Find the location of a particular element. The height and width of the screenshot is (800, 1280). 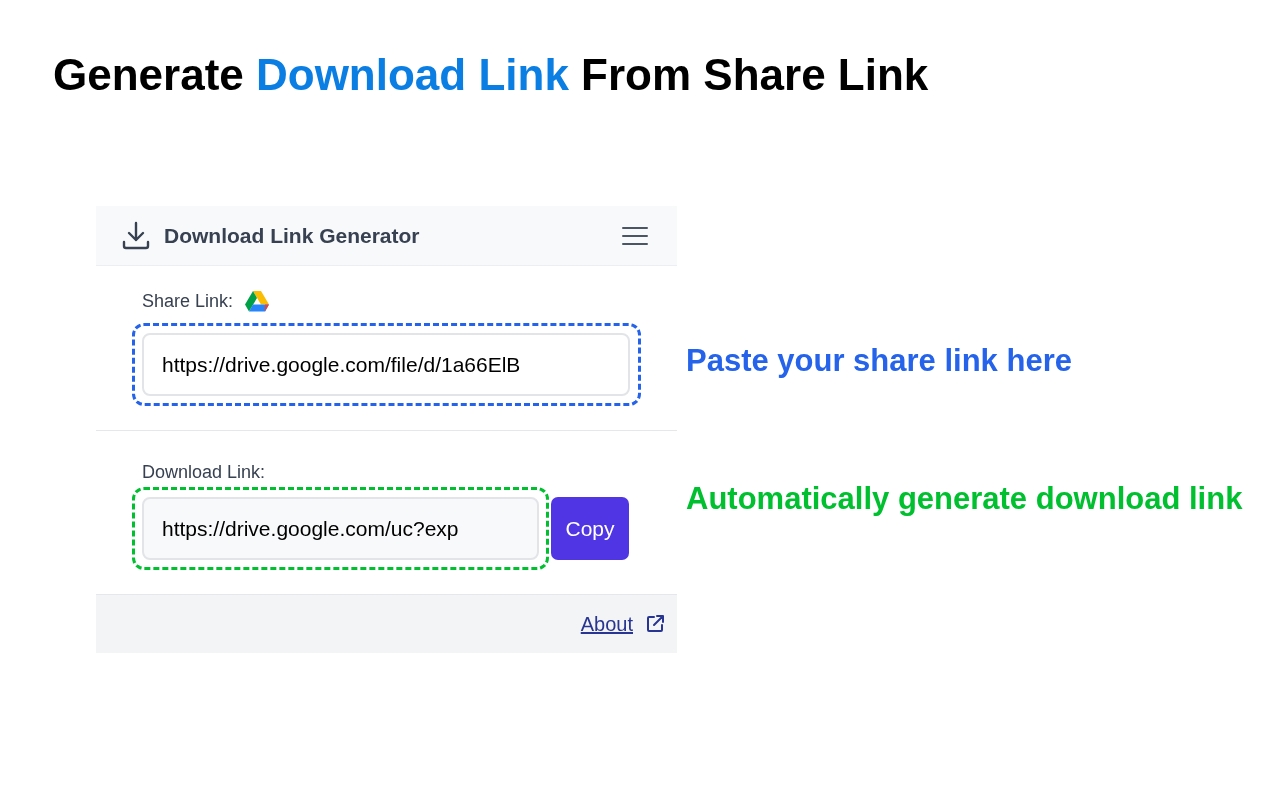

drive-icon is located at coordinates (257, 301).